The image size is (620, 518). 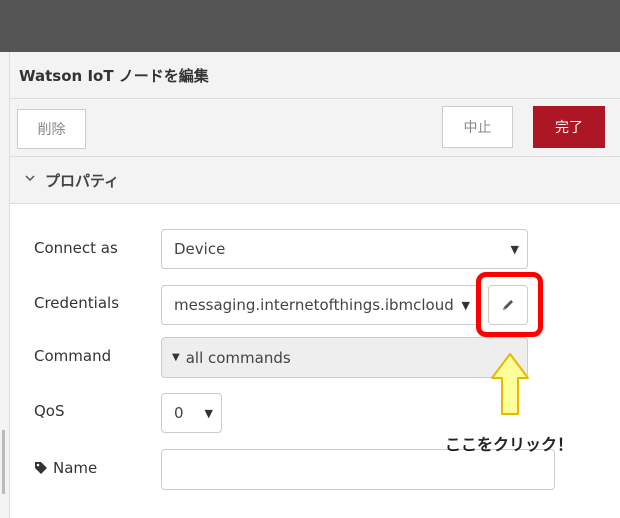 I want to click on qos-label: QoS, so click(x=49, y=411).